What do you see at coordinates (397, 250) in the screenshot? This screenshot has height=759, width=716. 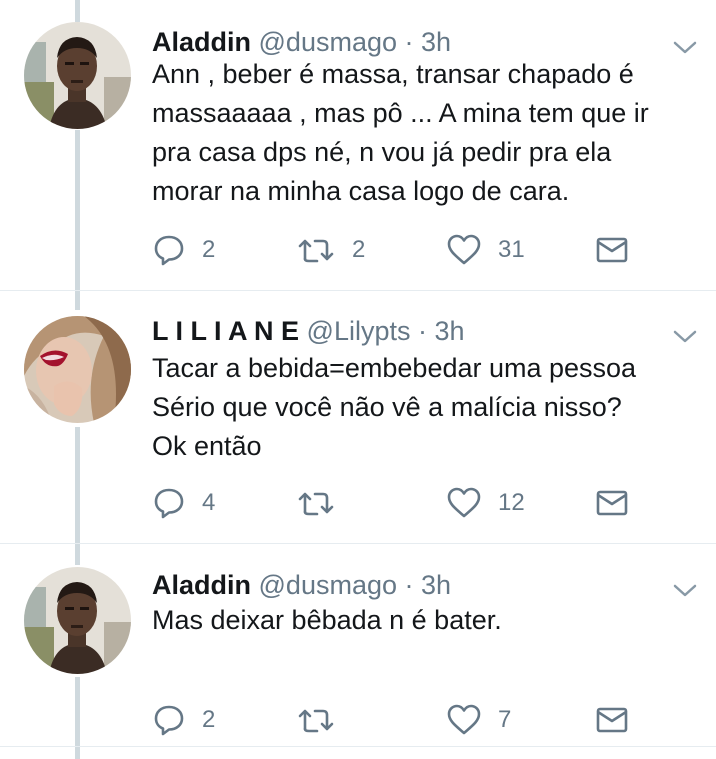 I see `tweet-actions: 2 2 31` at bounding box center [397, 250].